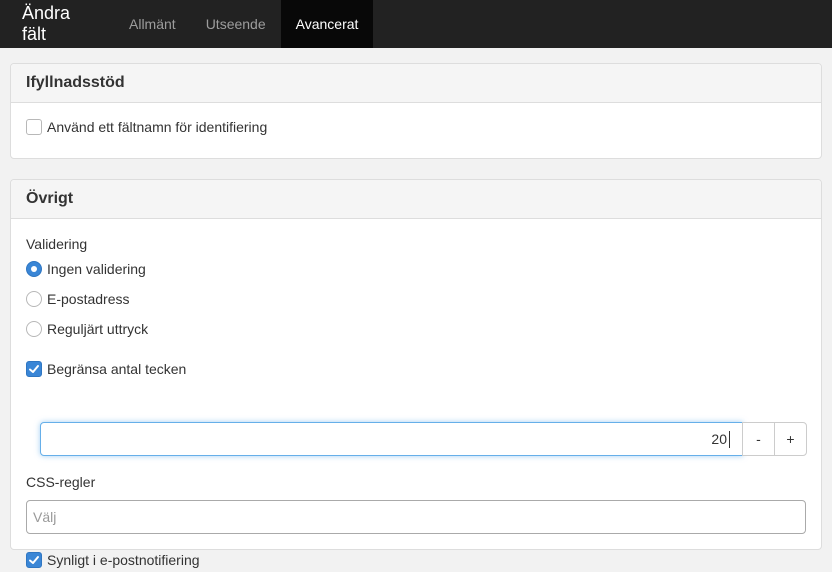 The width and height of the screenshot is (832, 572). Describe the element at coordinates (97, 329) in the screenshot. I see `radio-regex-label: Reguljärt uttryck` at that location.